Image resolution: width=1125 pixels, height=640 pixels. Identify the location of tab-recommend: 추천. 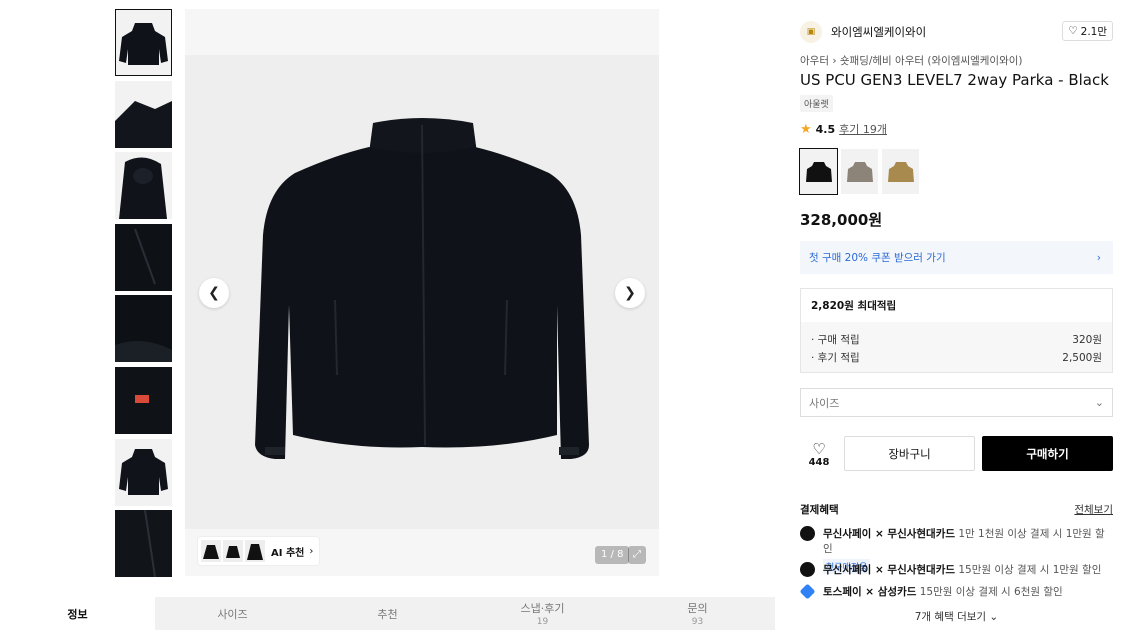
(387, 613).